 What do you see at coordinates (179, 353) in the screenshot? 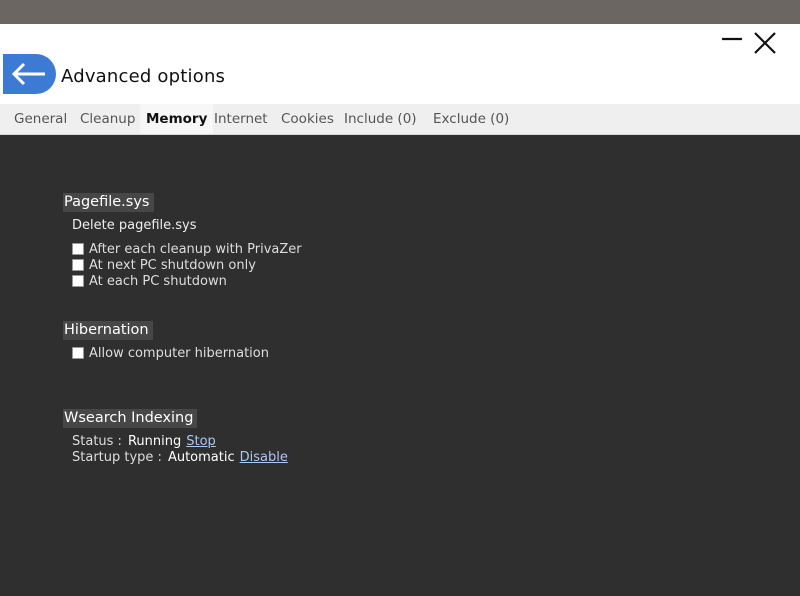
I see `checkbox-label: Allow computer hibernation` at bounding box center [179, 353].